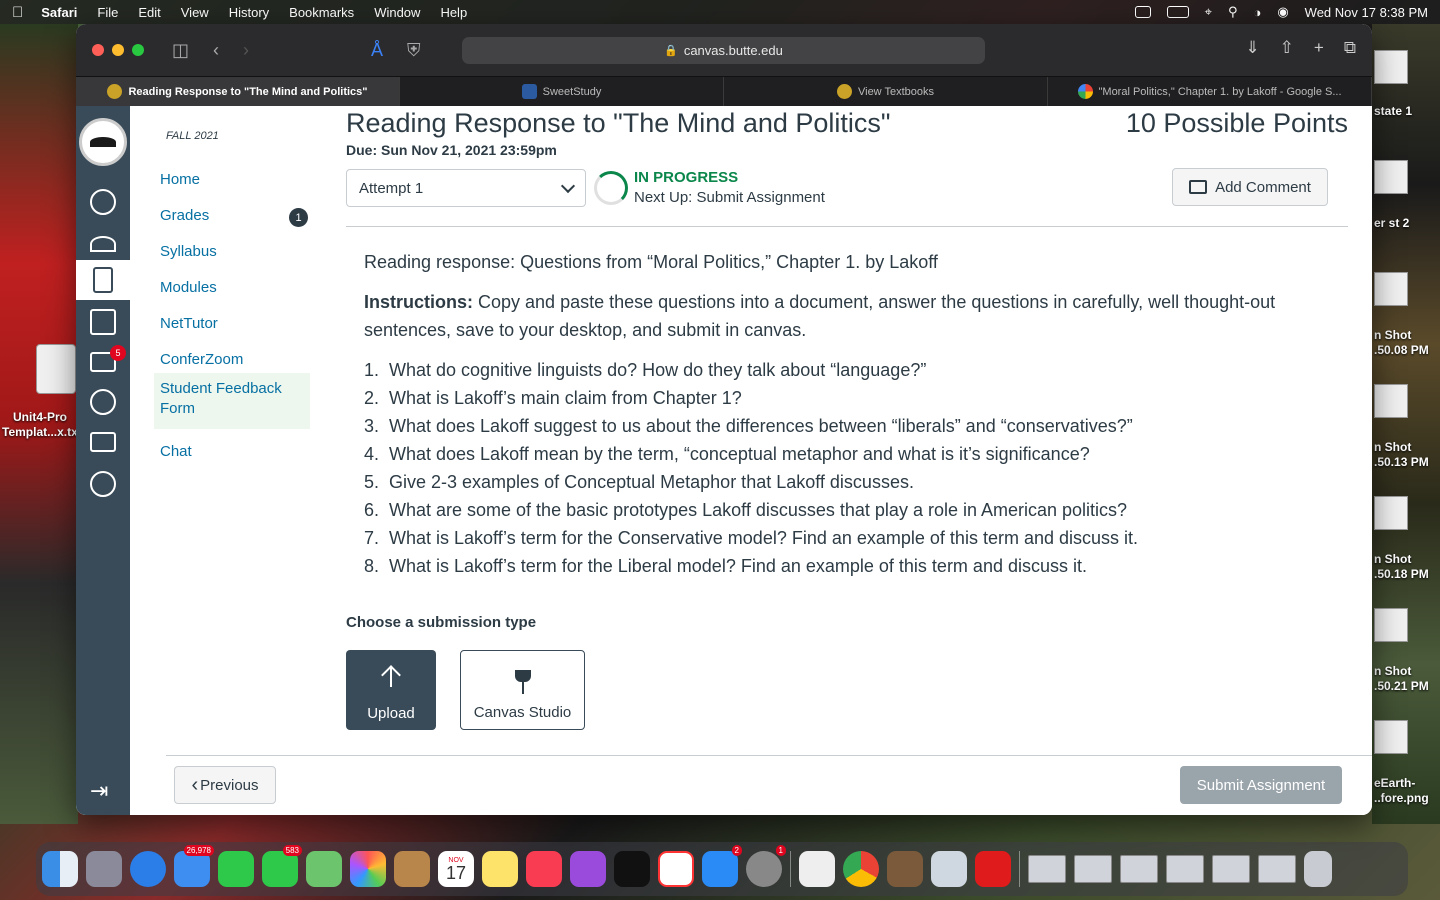  Describe the element at coordinates (138, 50) in the screenshot. I see `zoom-window-button` at that location.